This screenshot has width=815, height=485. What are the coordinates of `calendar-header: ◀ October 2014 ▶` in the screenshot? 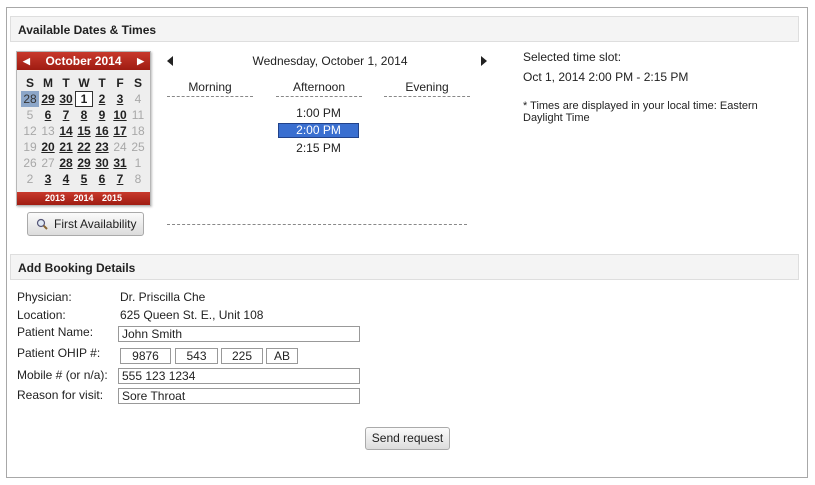 It's located at (83, 61).